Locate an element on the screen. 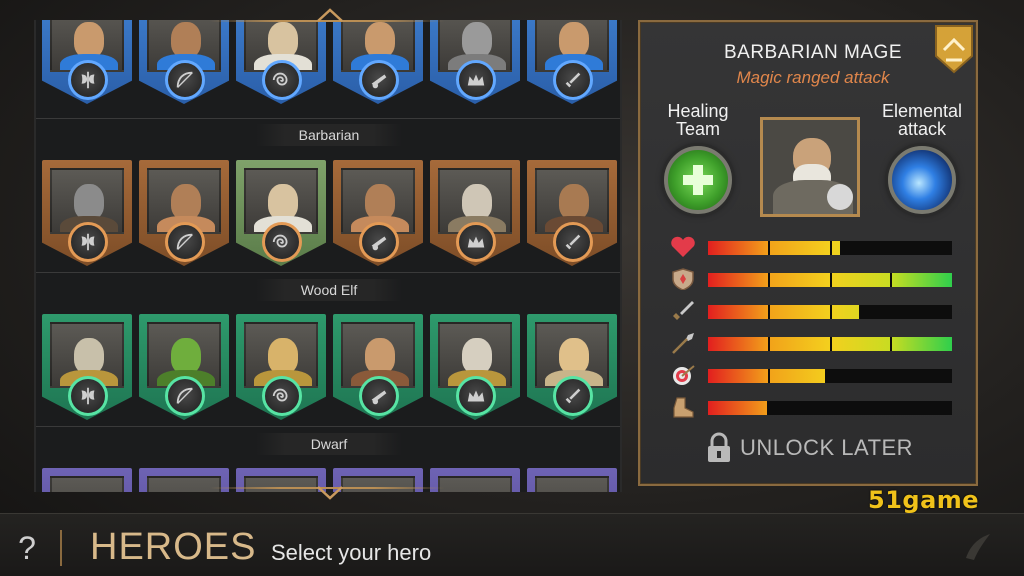 The image size is (1024, 576). hero-row-human is located at coordinates (330, 63).